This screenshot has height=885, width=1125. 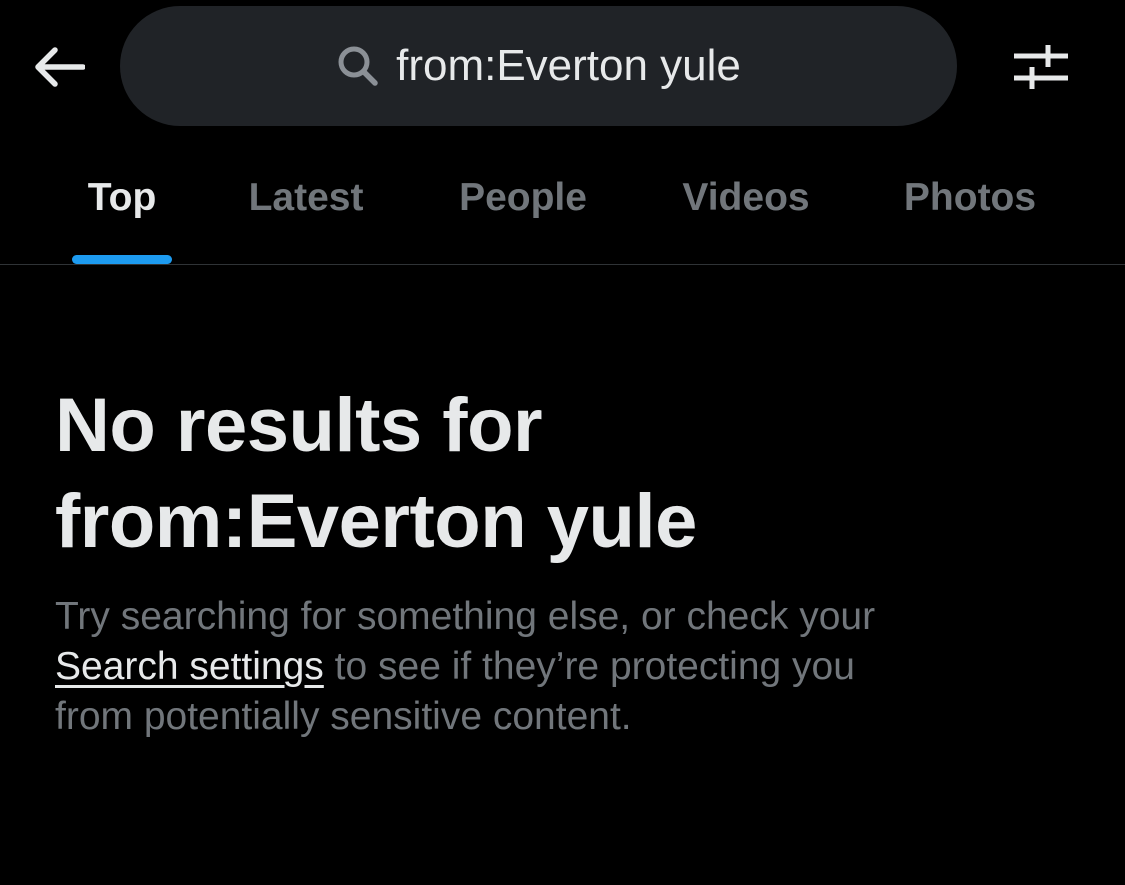 I want to click on tab-label: Videos, so click(x=746, y=197).